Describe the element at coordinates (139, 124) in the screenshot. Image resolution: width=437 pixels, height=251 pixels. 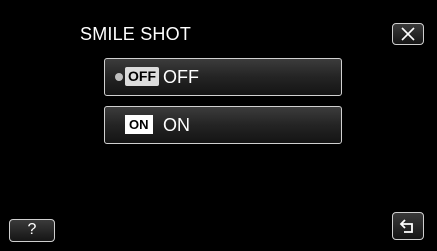
I see `on-badge: ON` at that location.